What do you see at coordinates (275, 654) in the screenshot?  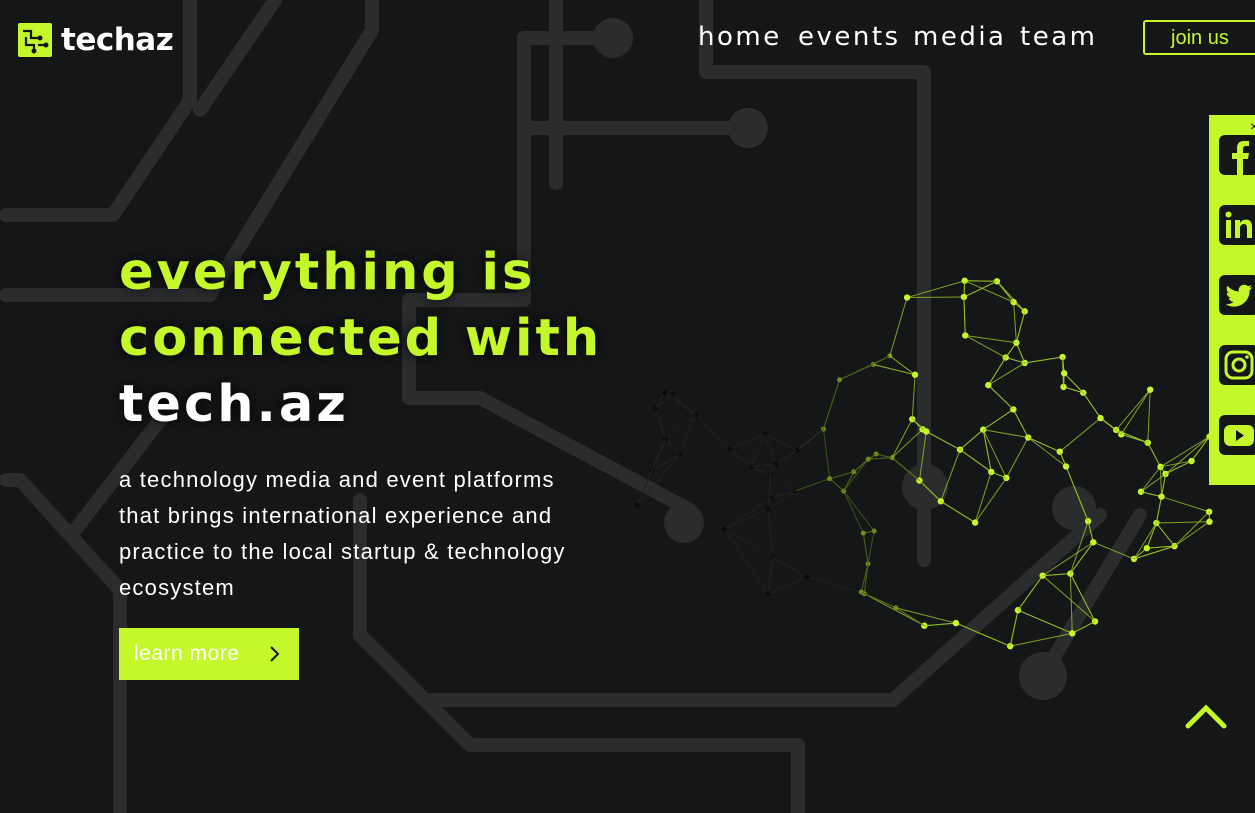 I see `chevron-right-icon` at bounding box center [275, 654].